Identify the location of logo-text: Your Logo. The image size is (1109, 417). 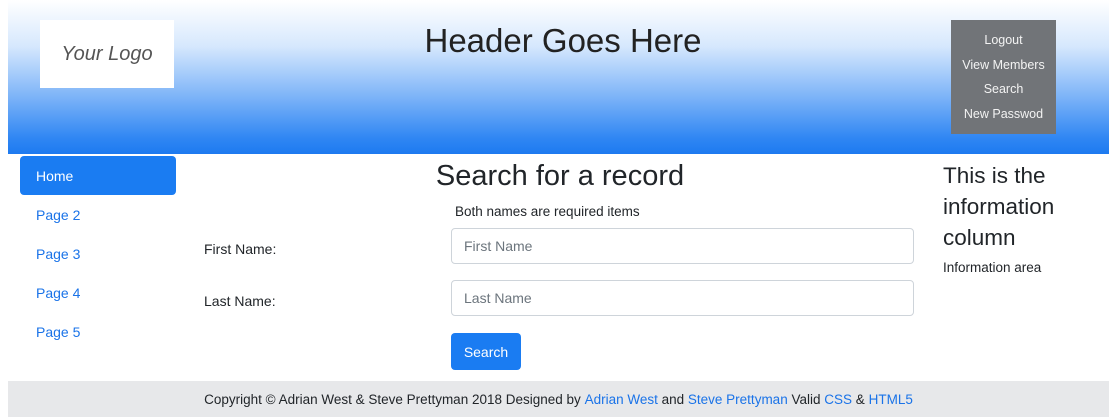
(107, 53).